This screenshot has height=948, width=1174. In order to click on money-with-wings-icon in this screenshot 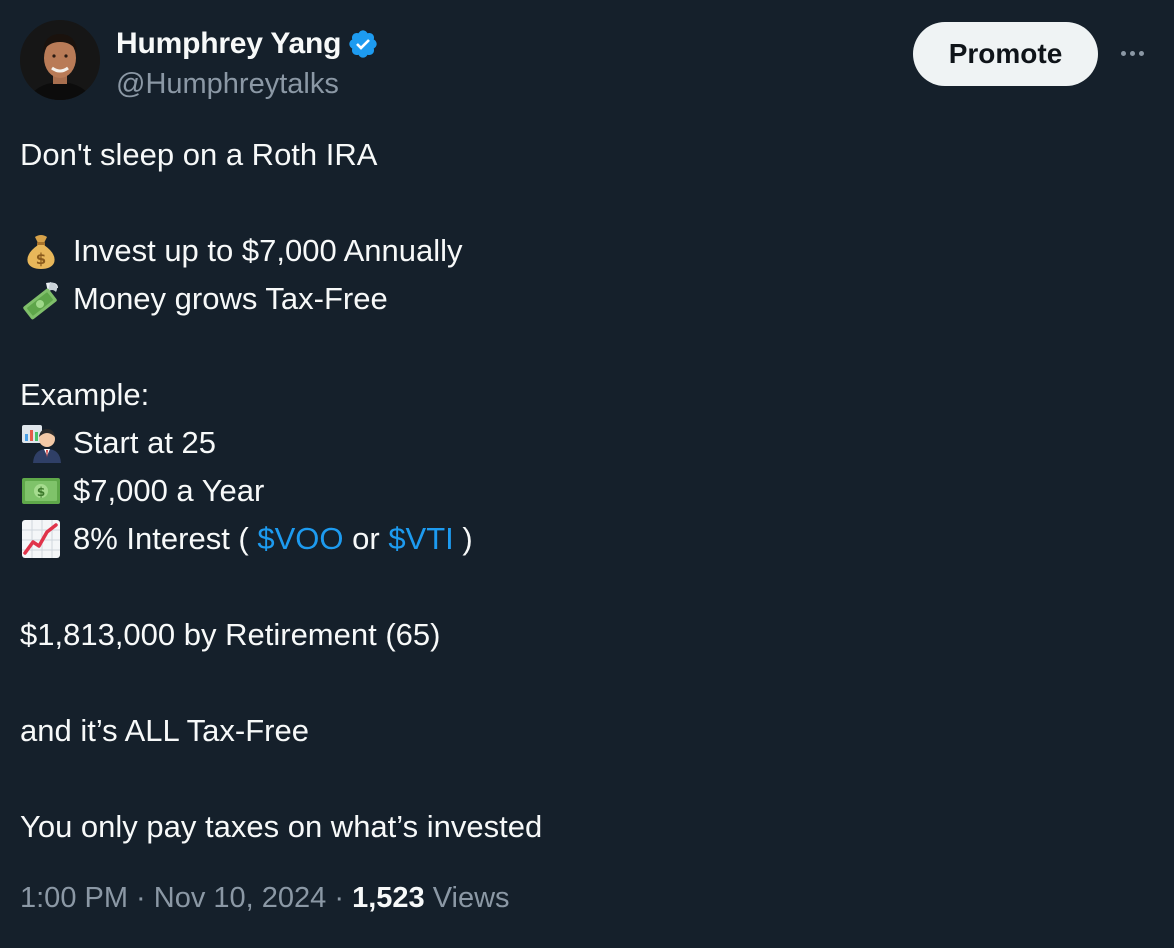, I will do `click(41, 299)`.